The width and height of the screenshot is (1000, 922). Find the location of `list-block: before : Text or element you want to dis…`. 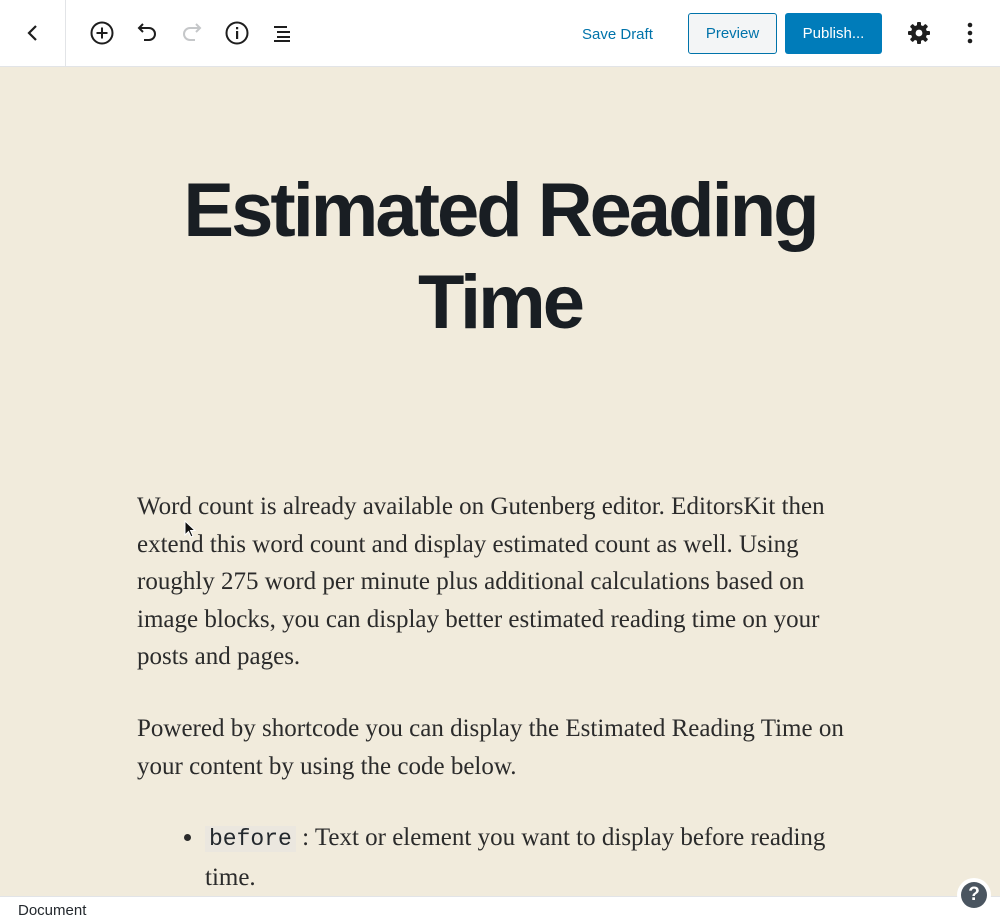

list-block: before : Text or element you want to dis… is located at coordinates (497, 857).